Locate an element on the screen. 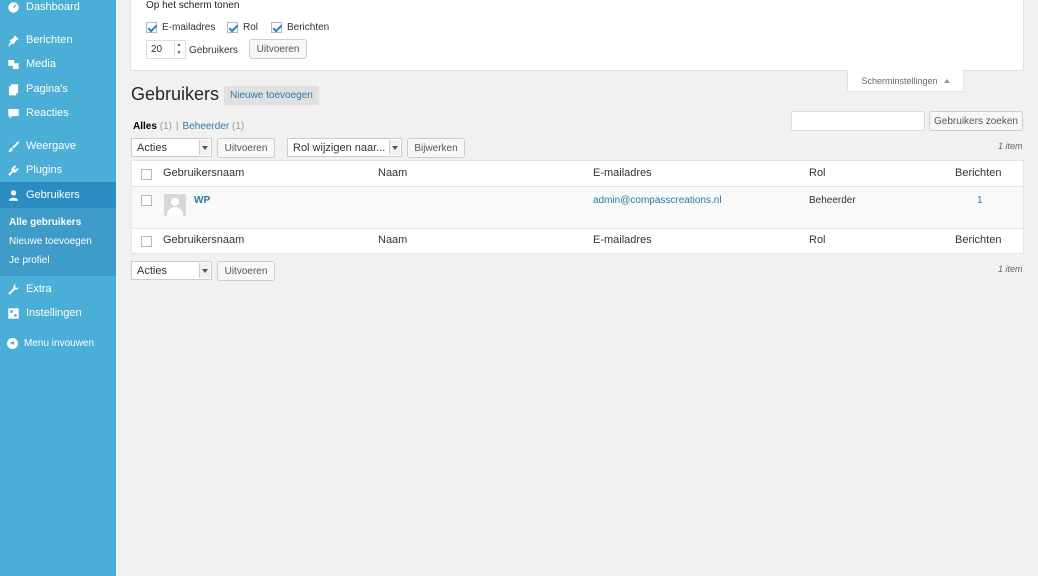 The width and height of the screenshot is (1038, 576). change-role-update-button: Bijwerken is located at coordinates (436, 148).